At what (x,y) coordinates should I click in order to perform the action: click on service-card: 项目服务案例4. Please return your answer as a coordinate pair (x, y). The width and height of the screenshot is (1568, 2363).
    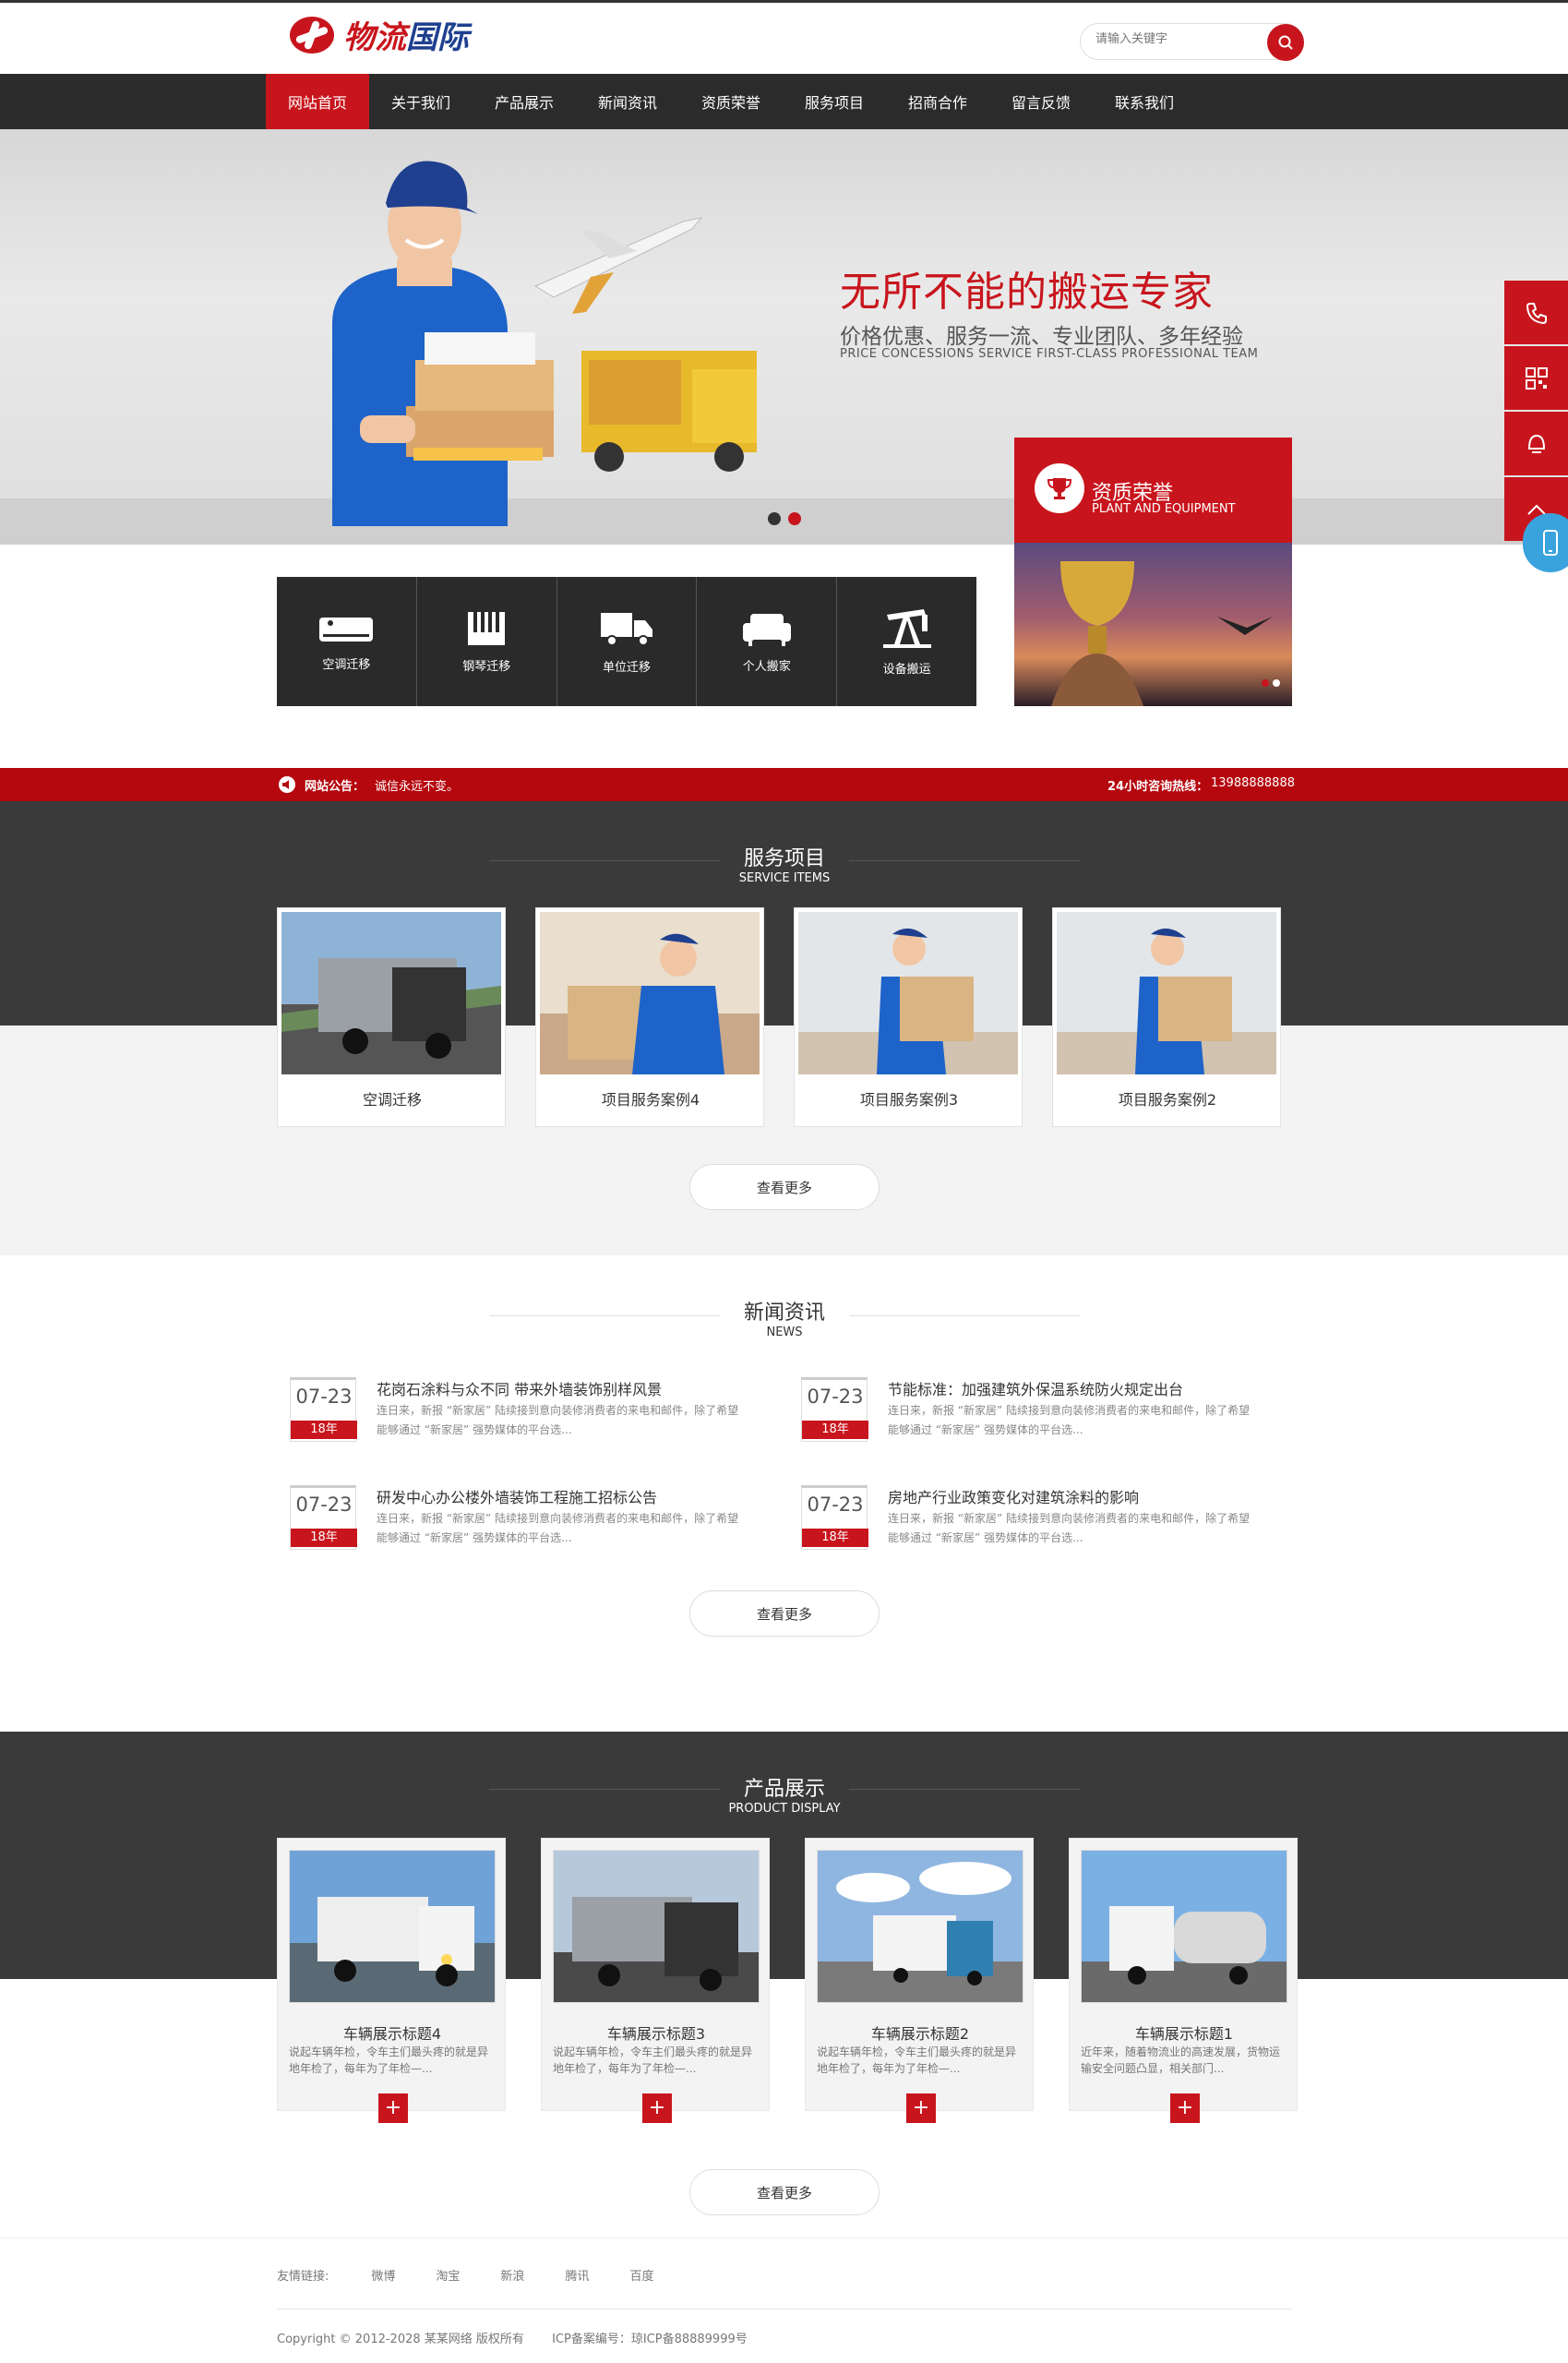
    Looking at the image, I should click on (650, 1017).